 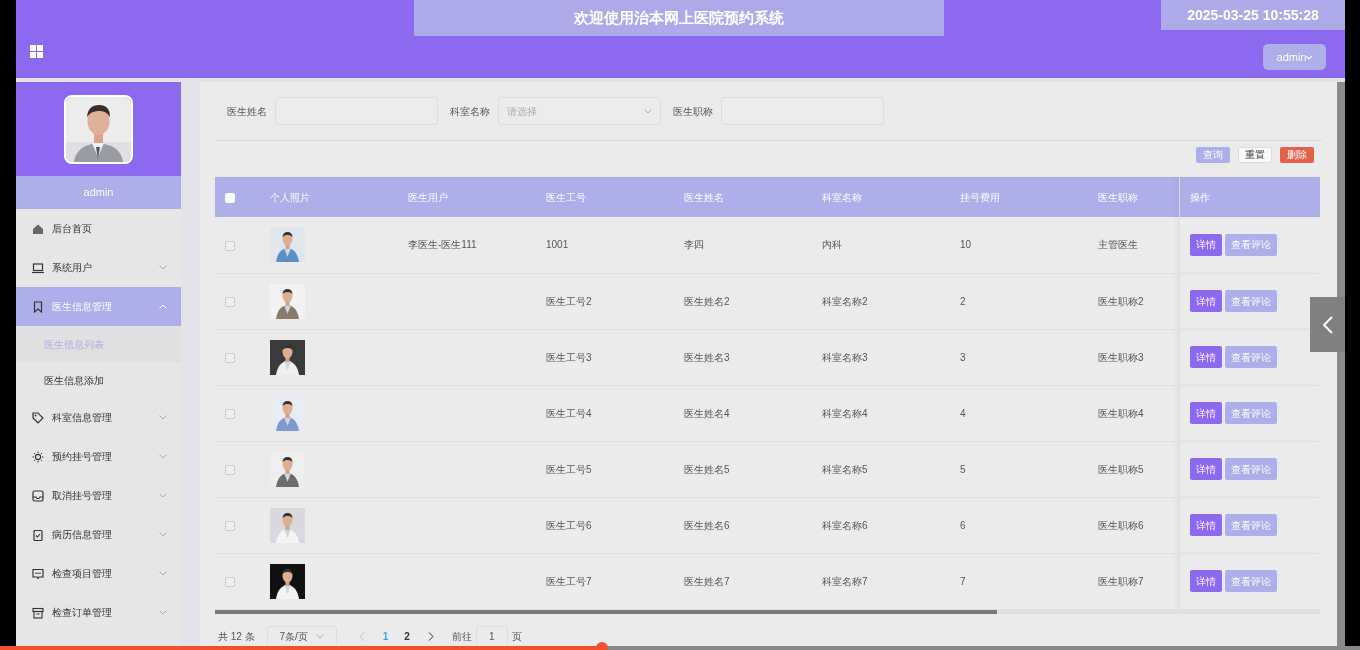 I want to click on table-cell: 李医生-医生111, so click(x=442, y=245).